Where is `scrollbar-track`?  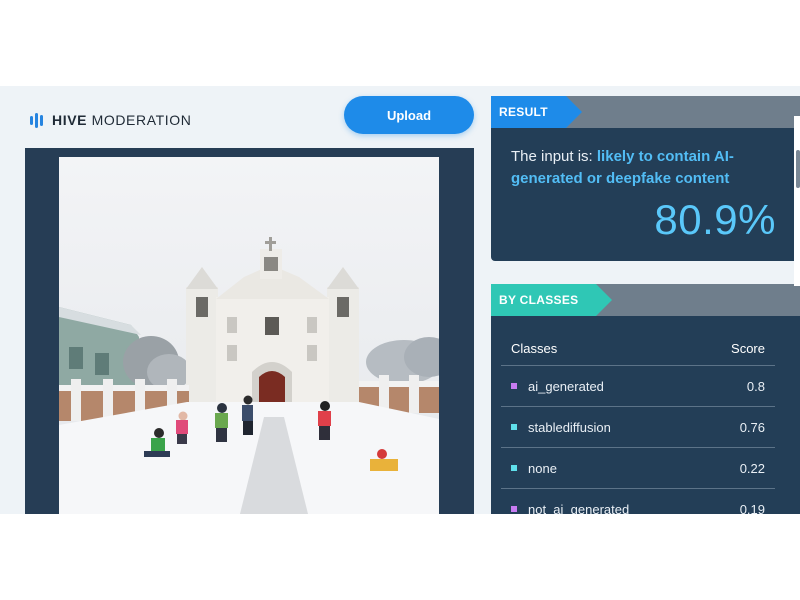
scrollbar-track is located at coordinates (797, 201).